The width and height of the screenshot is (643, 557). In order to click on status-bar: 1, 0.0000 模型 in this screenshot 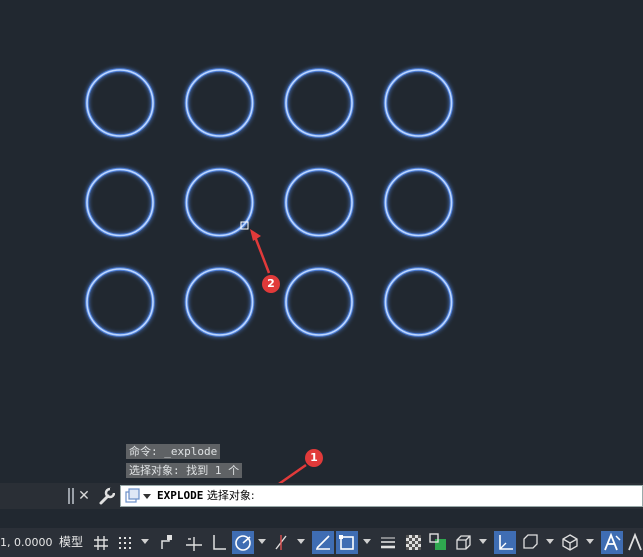, I will do `click(321, 542)`.